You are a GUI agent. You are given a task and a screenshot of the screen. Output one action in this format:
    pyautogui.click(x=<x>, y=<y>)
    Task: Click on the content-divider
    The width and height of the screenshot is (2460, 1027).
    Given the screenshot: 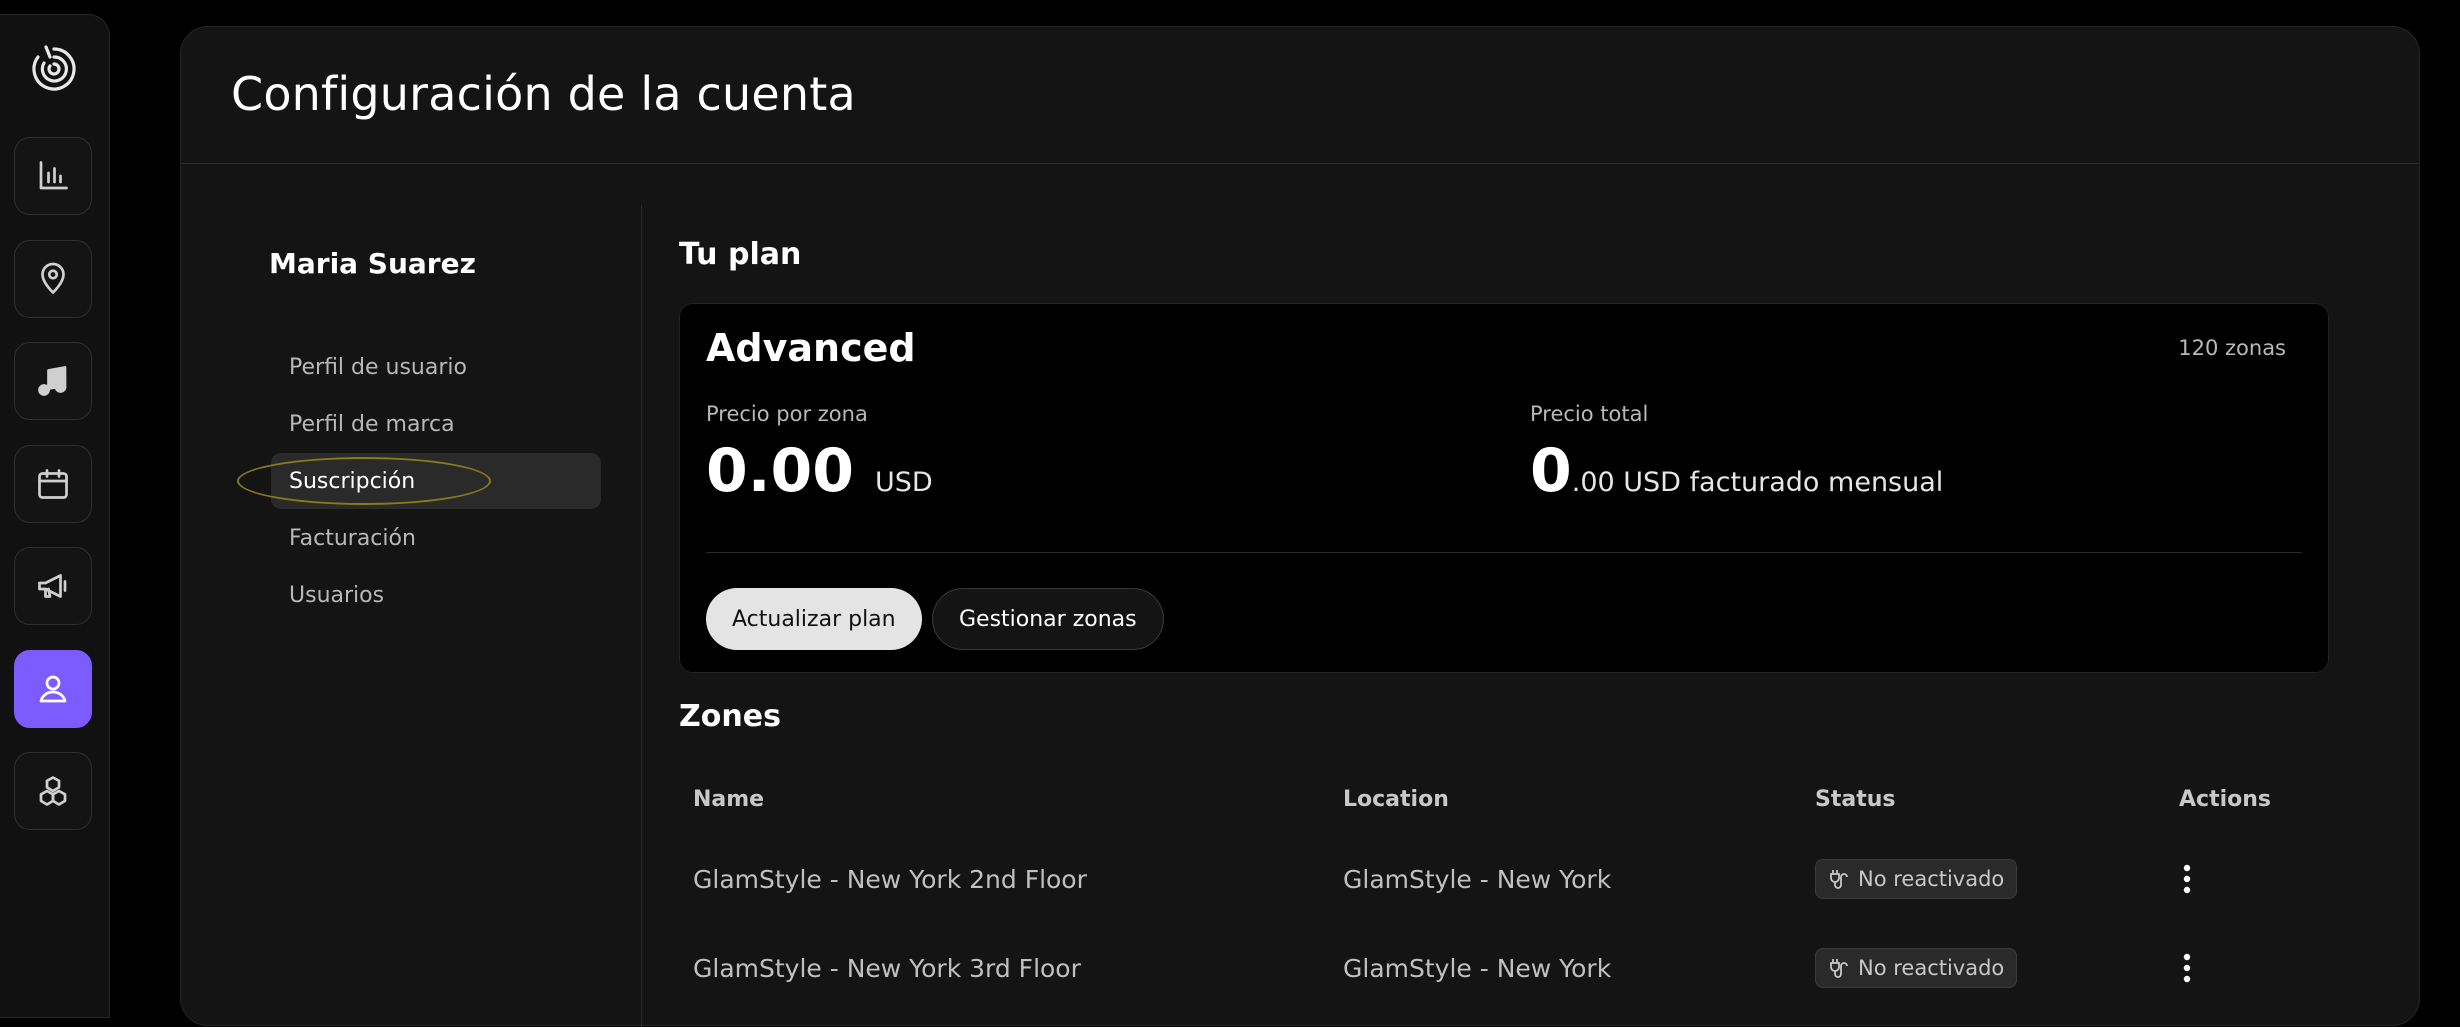 What is the action you would take?
    pyautogui.click(x=641, y=616)
    